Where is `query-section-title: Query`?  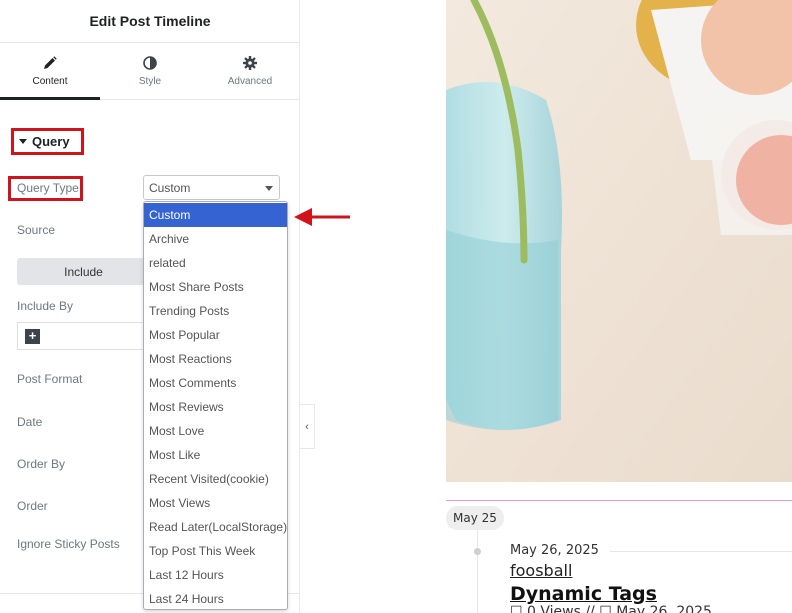
query-section-title: Query is located at coordinates (51, 141).